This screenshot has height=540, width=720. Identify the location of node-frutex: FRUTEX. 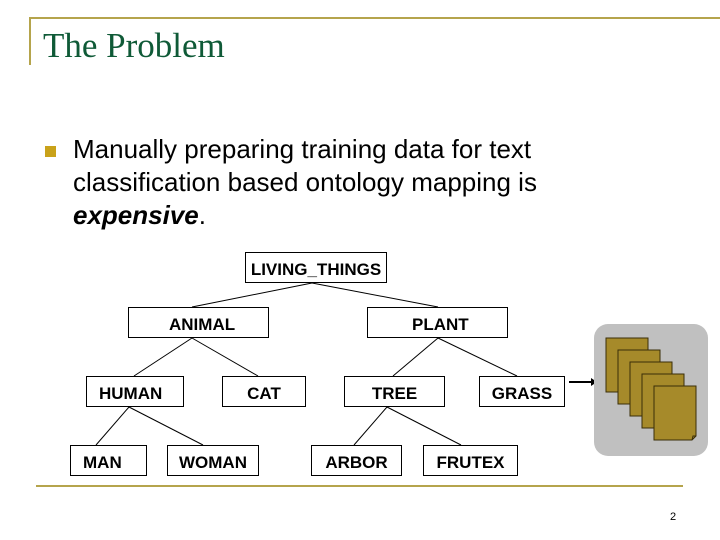
(470, 460).